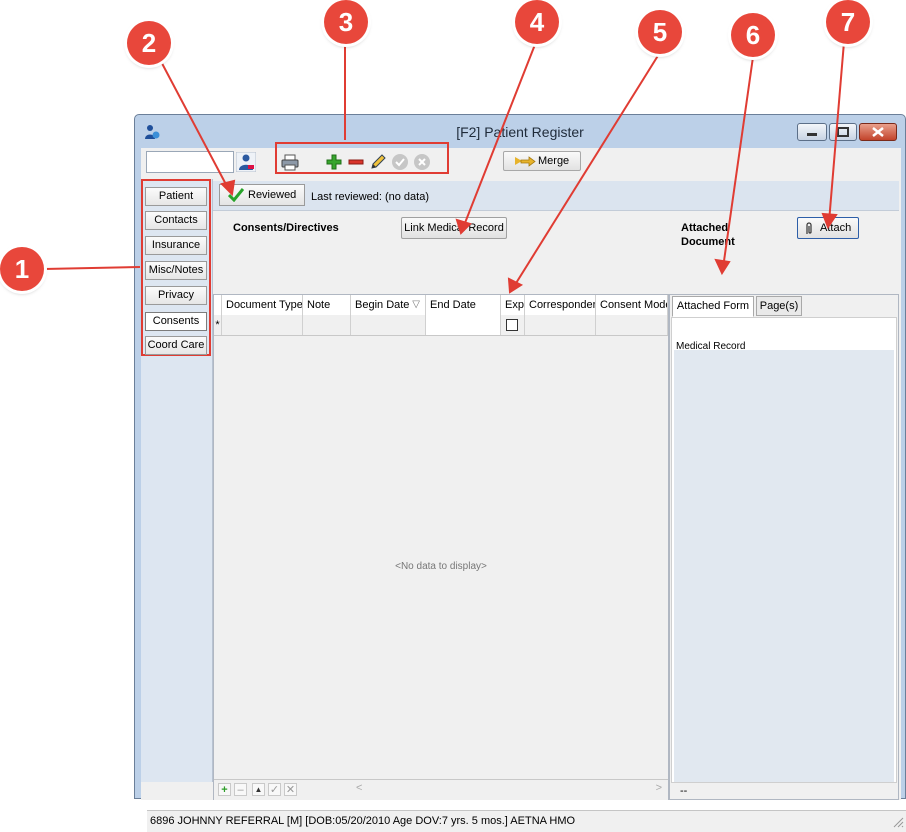  I want to click on callout-1: 1, so click(22, 269).